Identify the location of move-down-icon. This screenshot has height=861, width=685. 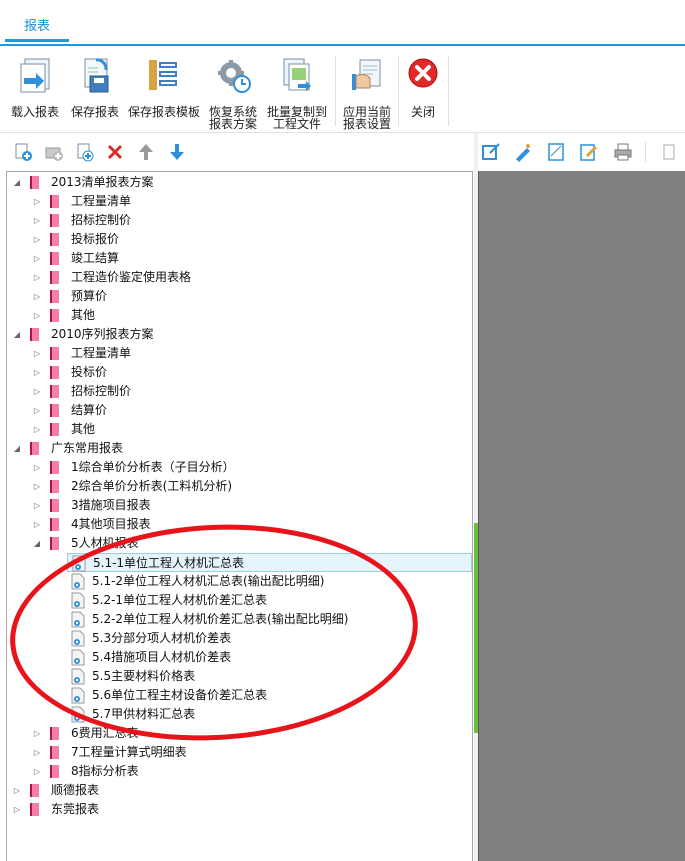
(177, 152).